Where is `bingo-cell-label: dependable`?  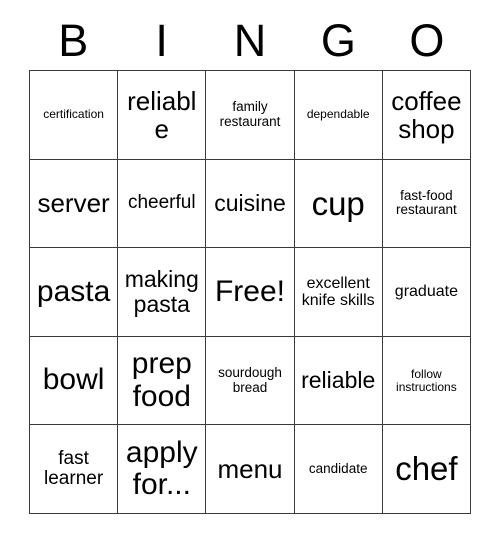 bingo-cell-label: dependable is located at coordinates (338, 114).